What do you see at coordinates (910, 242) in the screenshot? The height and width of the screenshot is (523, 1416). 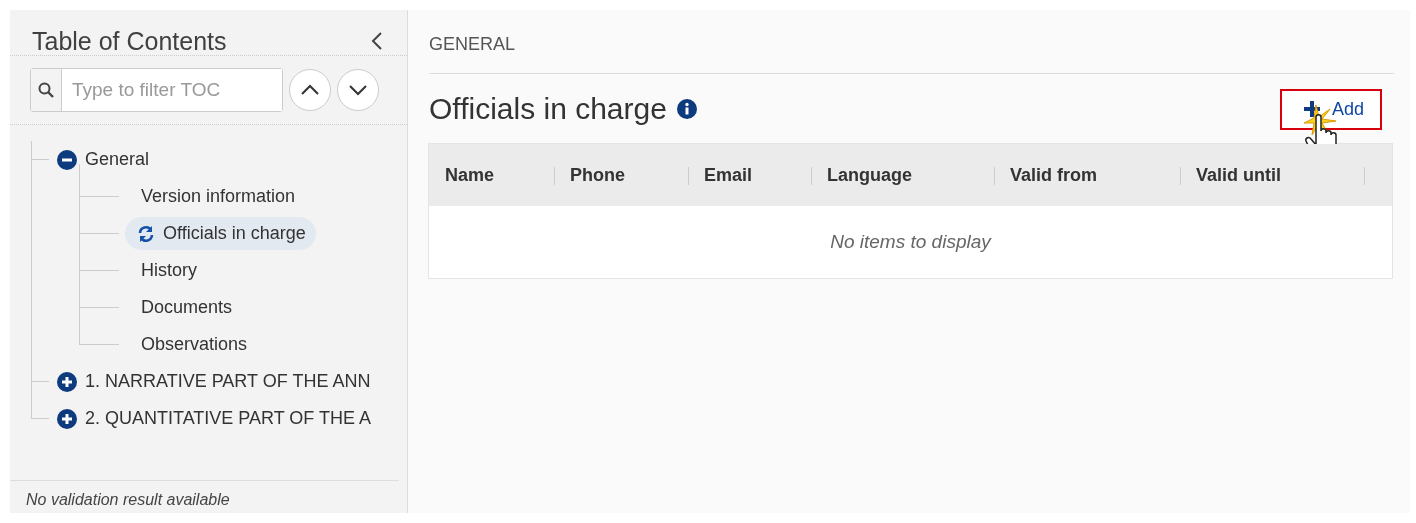 I see `empty-message: No items to display` at bounding box center [910, 242].